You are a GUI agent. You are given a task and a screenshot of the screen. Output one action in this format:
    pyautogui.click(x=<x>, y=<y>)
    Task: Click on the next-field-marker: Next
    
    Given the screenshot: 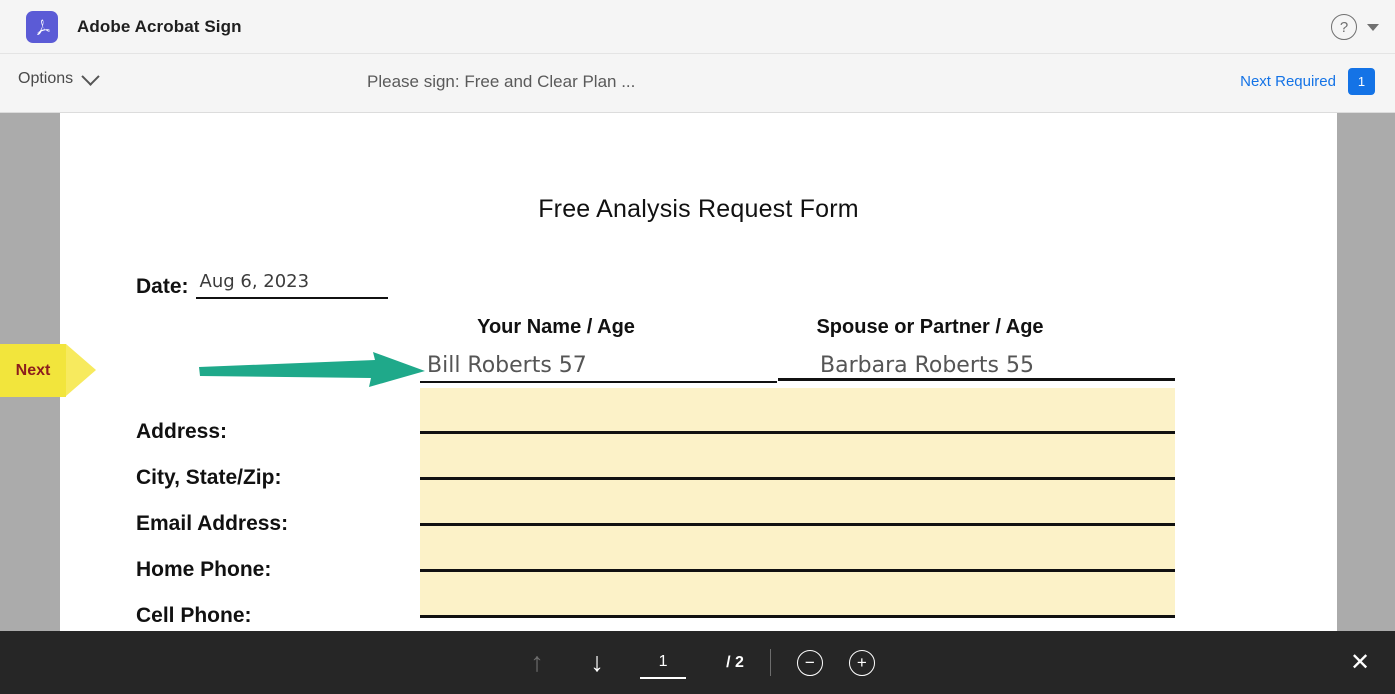 What is the action you would take?
    pyautogui.click(x=48, y=370)
    